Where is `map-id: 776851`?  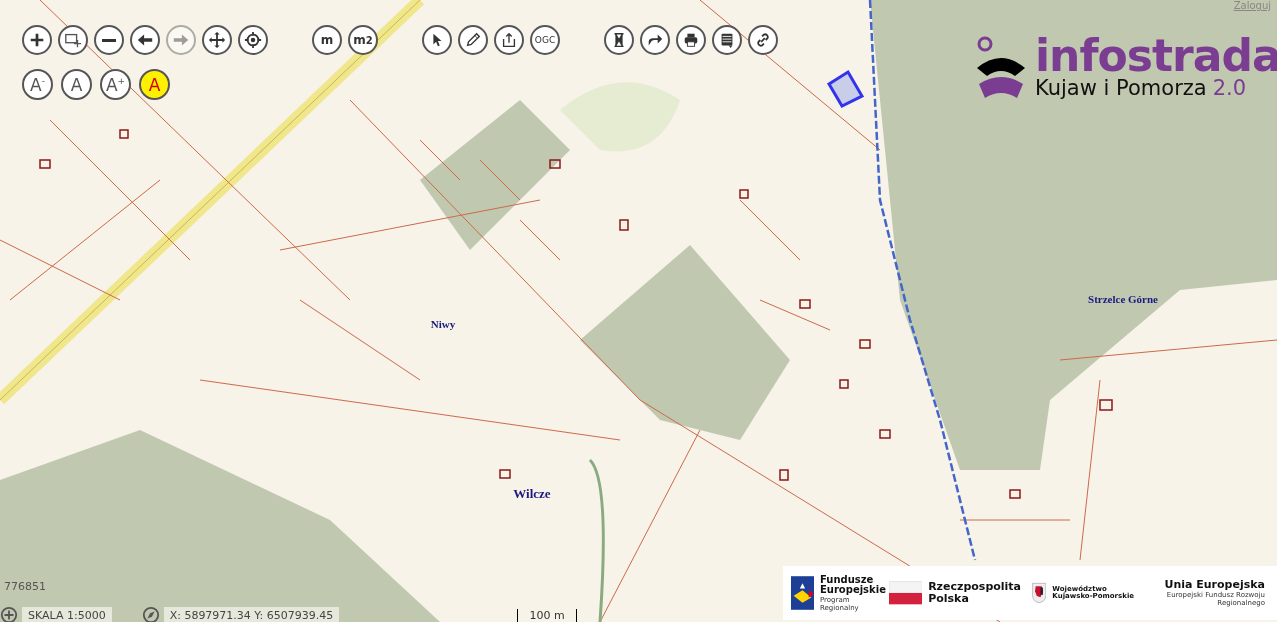 map-id: 776851 is located at coordinates (25, 586).